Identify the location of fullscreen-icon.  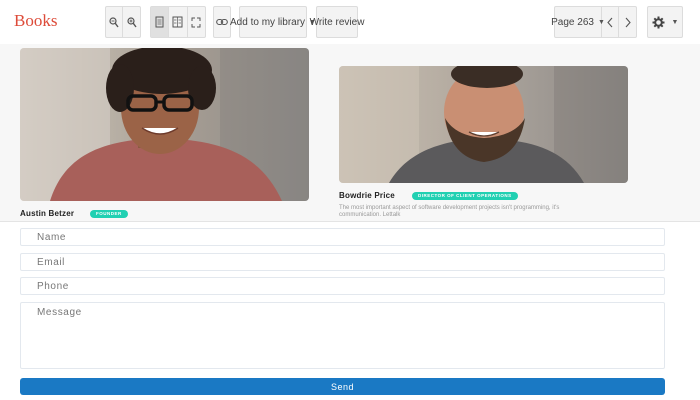
(196, 22).